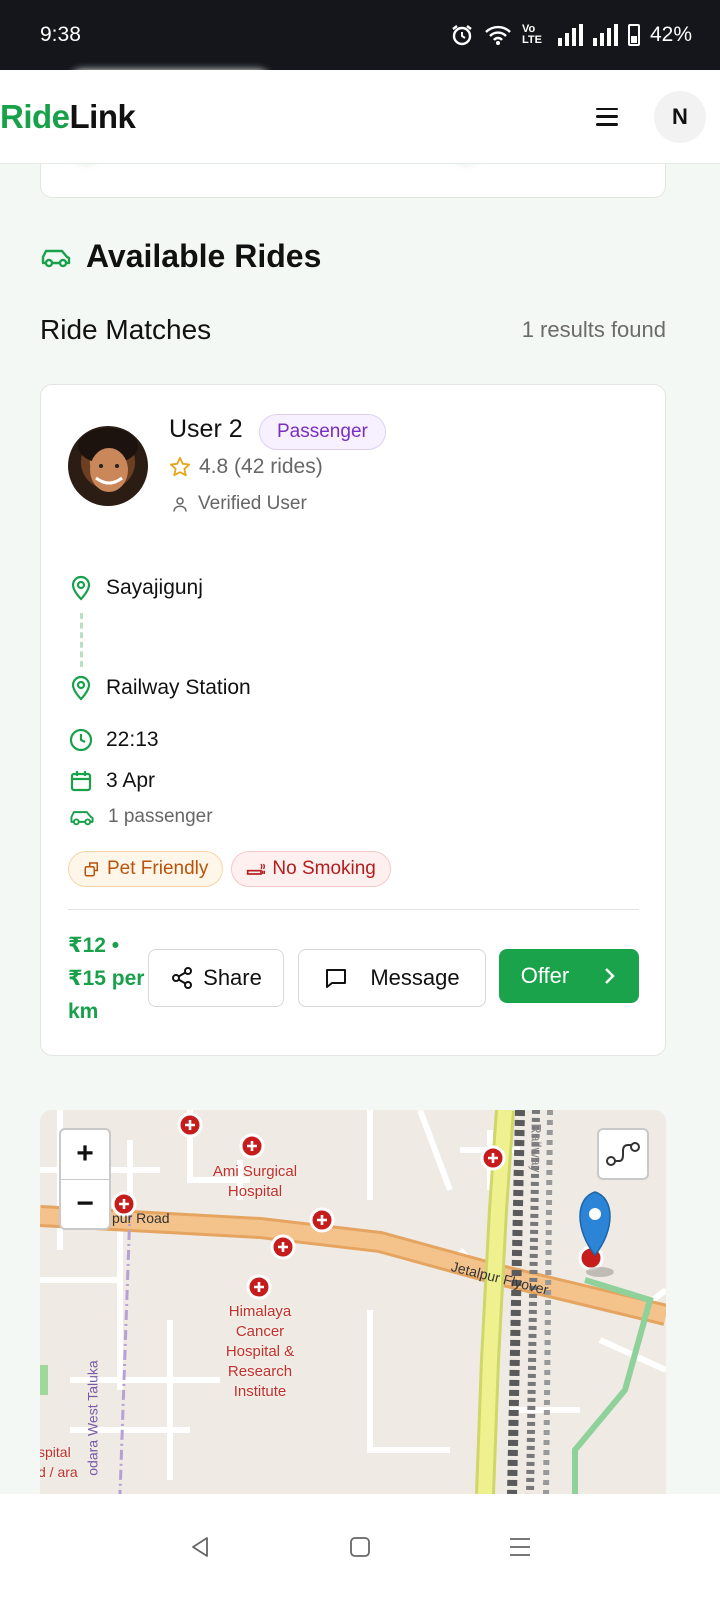  I want to click on pickup-text: Sayajigunj, so click(154, 587).